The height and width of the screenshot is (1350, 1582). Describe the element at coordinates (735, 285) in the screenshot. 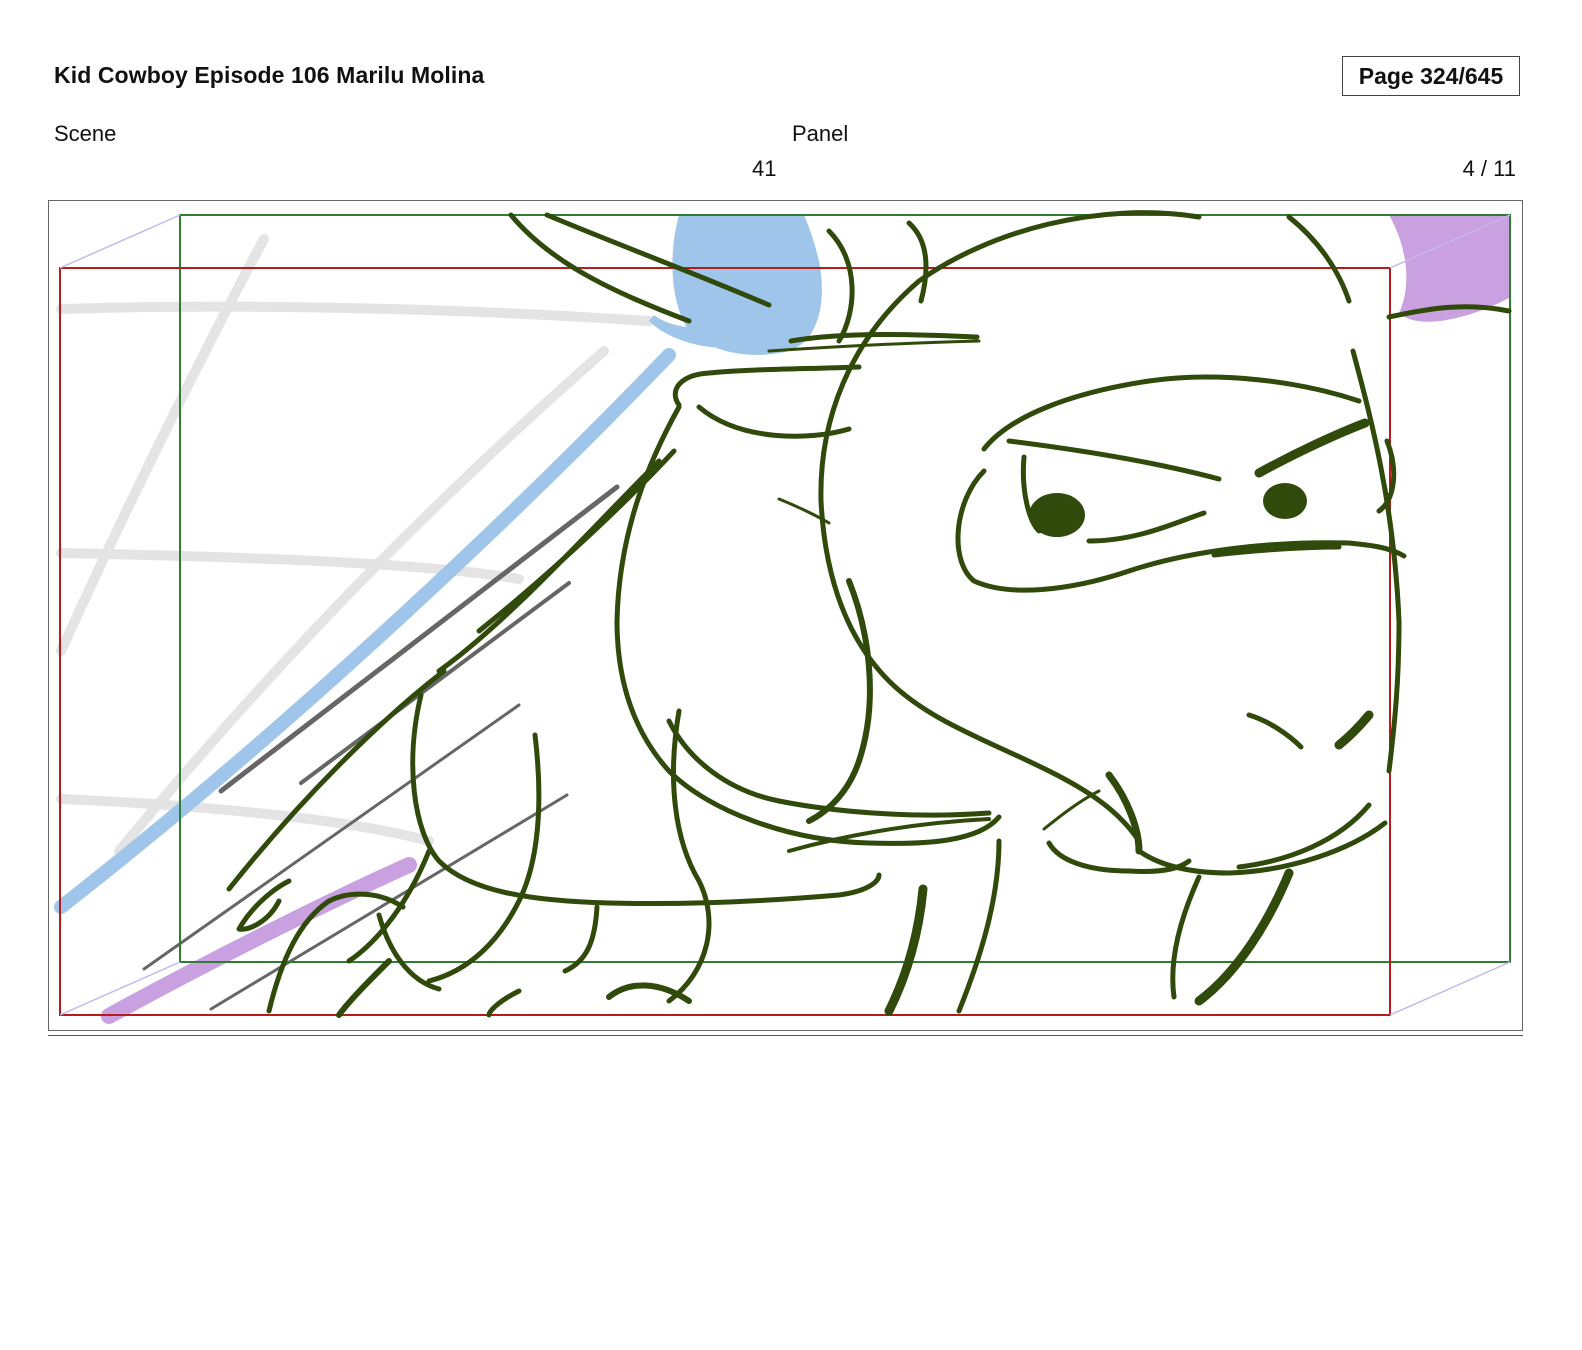

I see `blue-hair` at that location.